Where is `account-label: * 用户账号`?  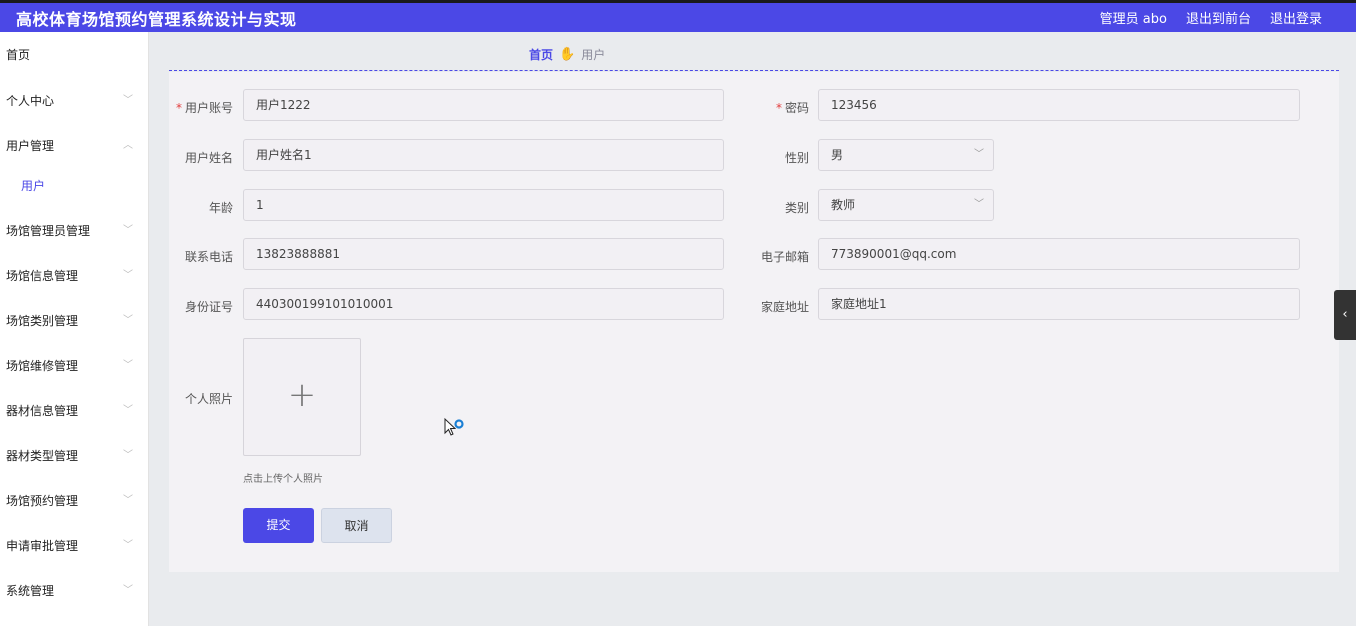 account-label: * 用户账号 is located at coordinates (204, 108).